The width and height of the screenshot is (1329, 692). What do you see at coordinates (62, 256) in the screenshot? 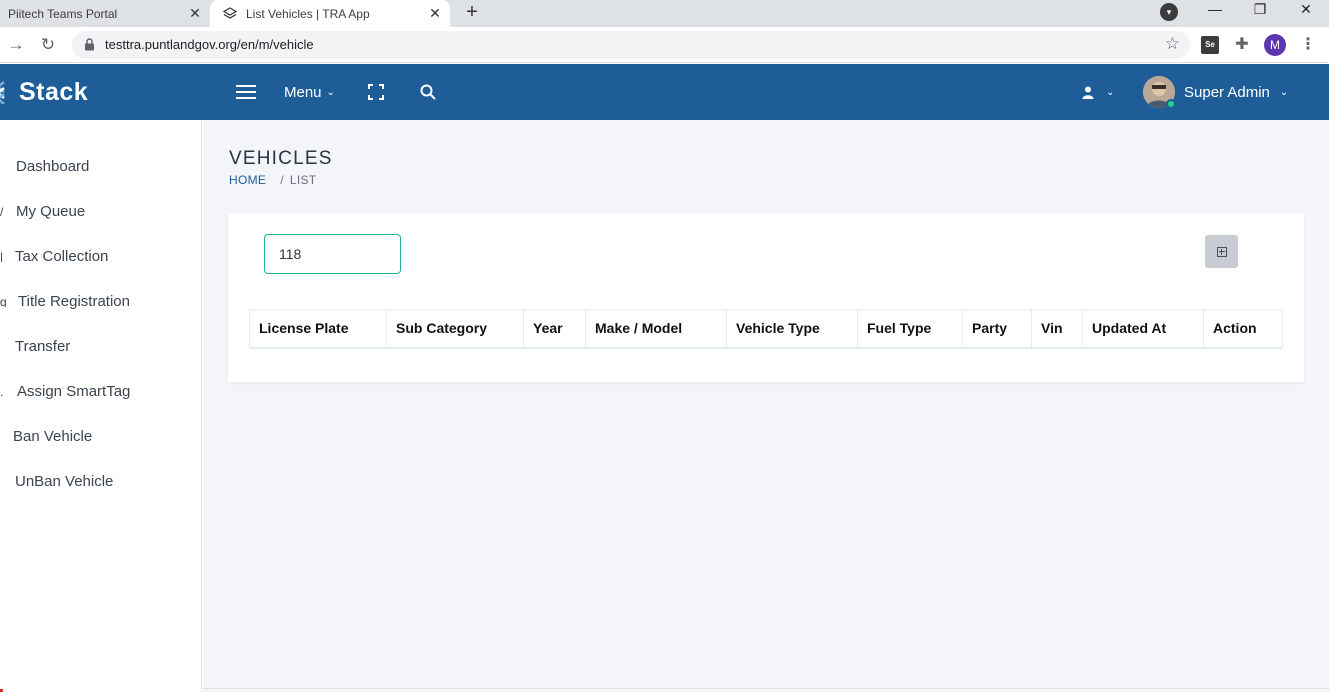
I see `sidebar-item-label: Tax Collection` at bounding box center [62, 256].